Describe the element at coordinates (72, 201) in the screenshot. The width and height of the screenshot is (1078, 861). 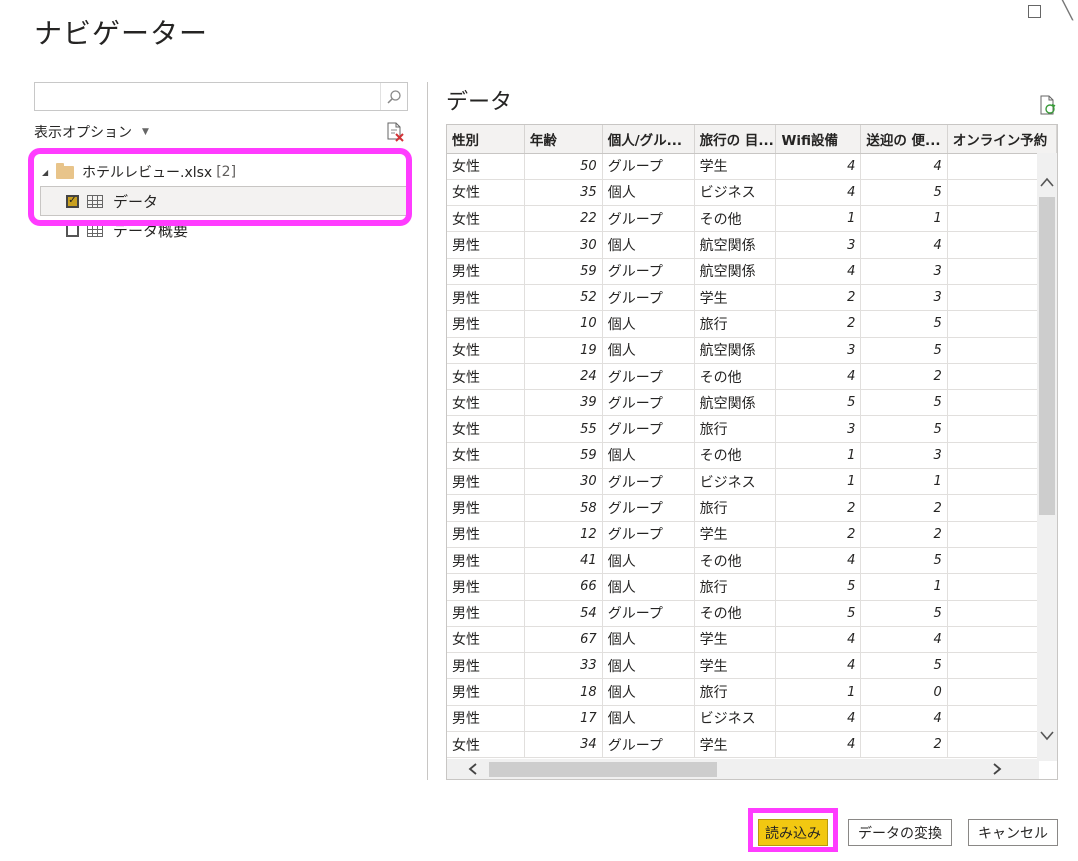
I see `data-checkbox` at that location.